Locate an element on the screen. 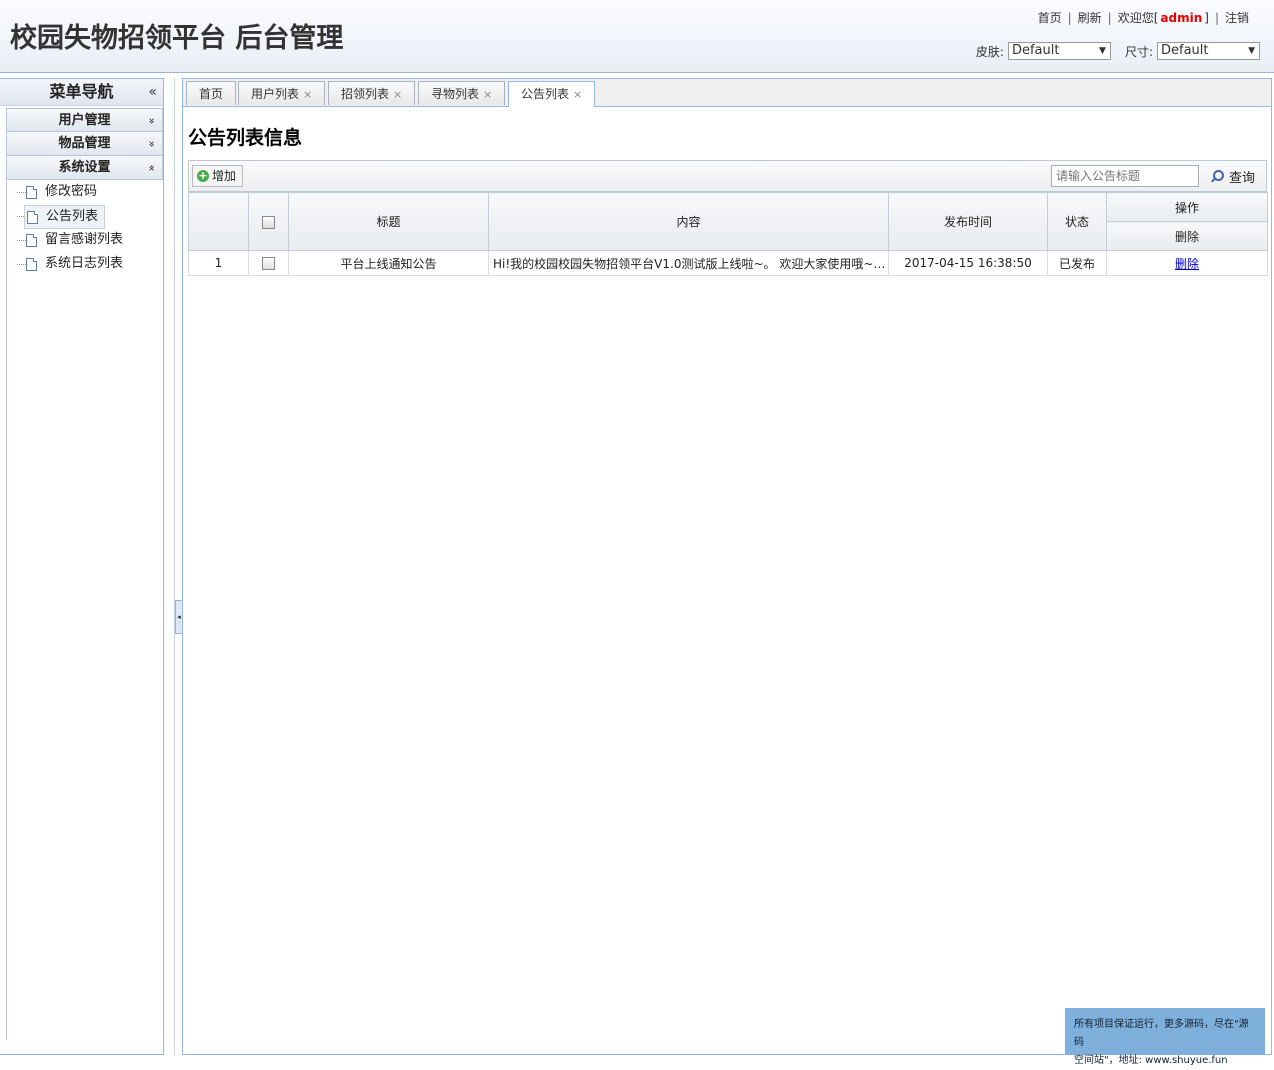 The height and width of the screenshot is (1070, 1274). row-actions: 删除 is located at coordinates (1187, 263).